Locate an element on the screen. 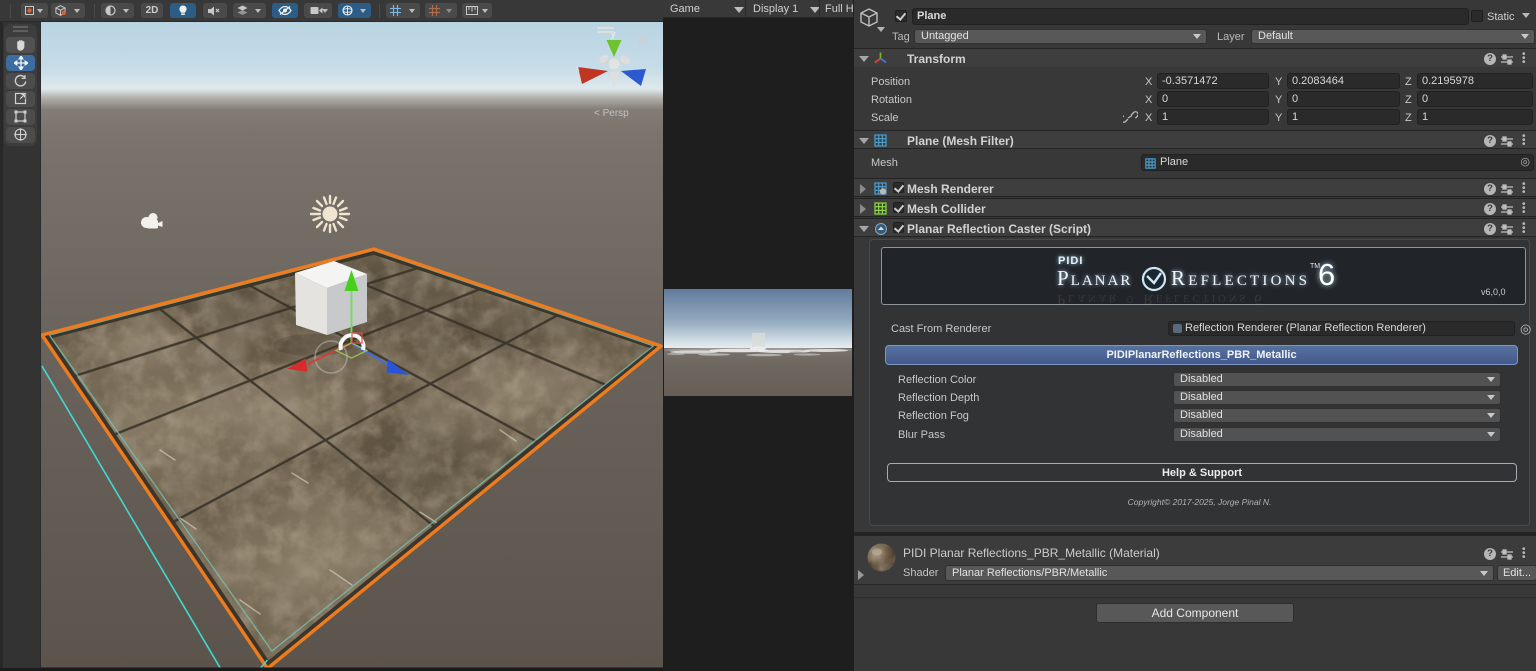  svg-text: < Persp is located at coordinates (611, 113).